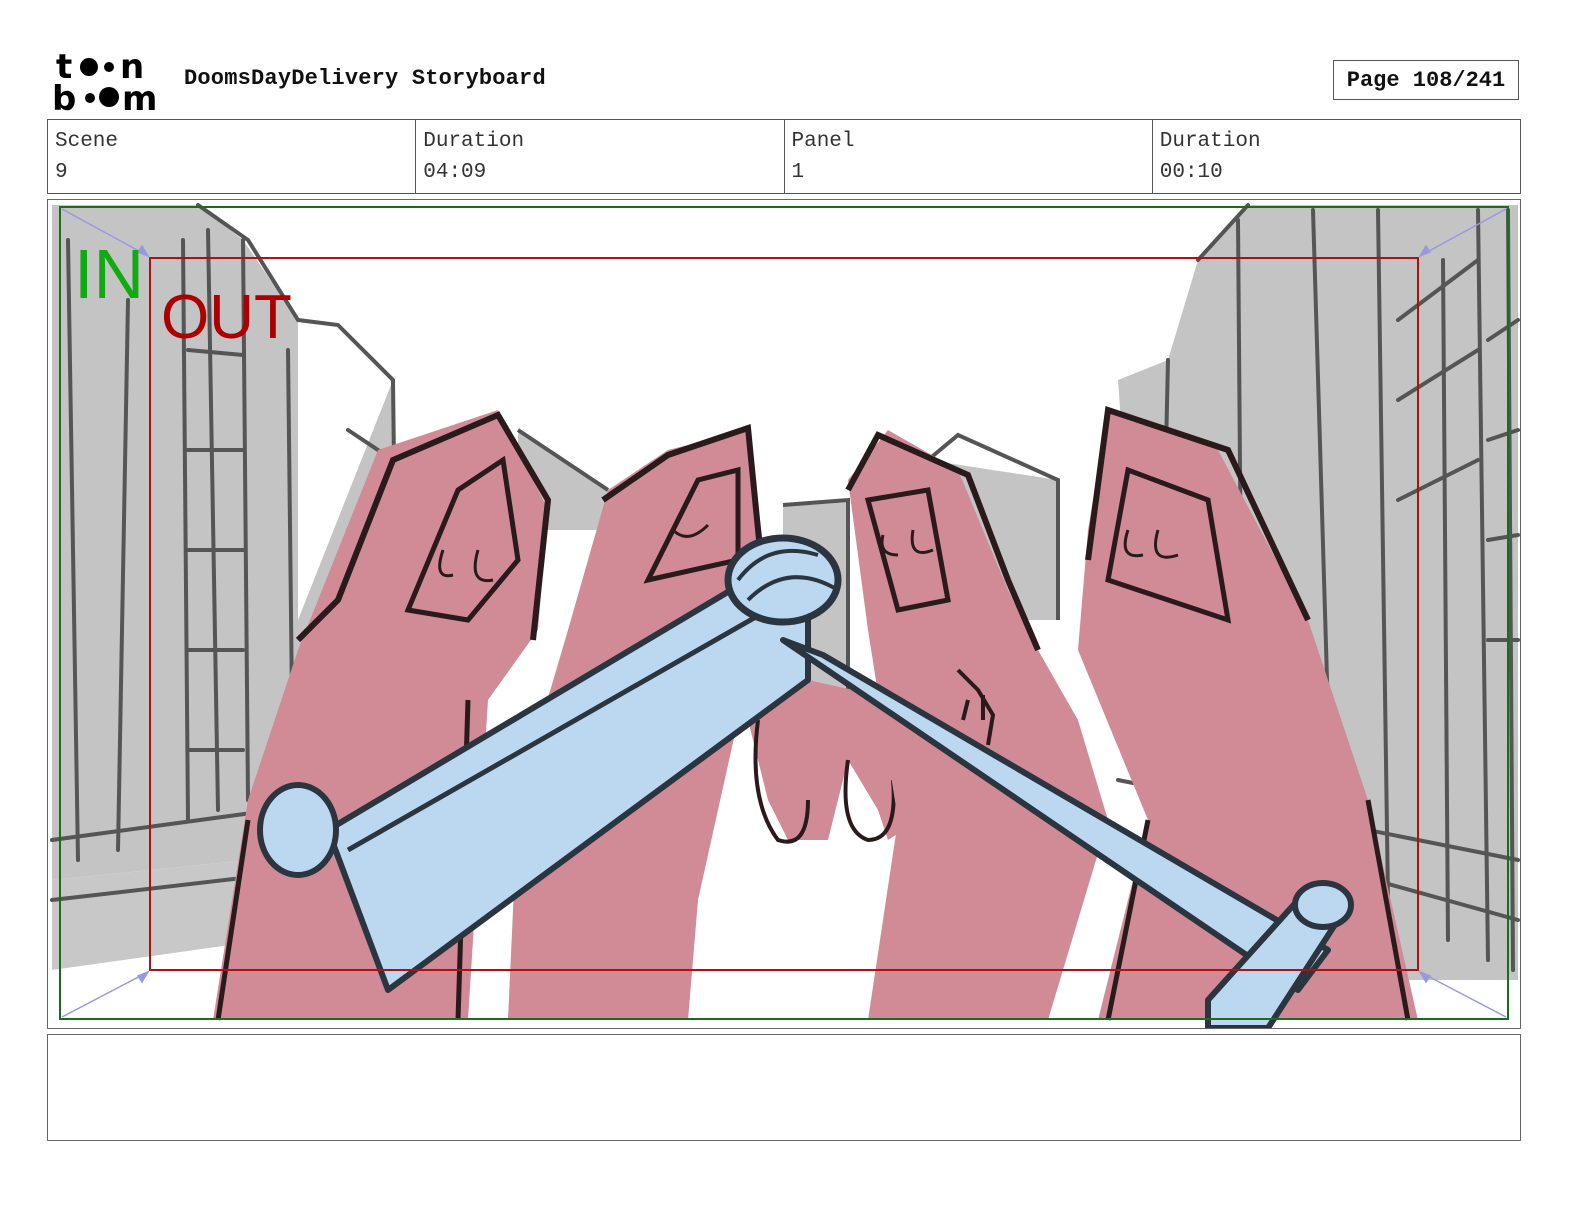  What do you see at coordinates (1336, 156) in the screenshot?
I see `panel-duration-cell: Duration 00:10` at bounding box center [1336, 156].